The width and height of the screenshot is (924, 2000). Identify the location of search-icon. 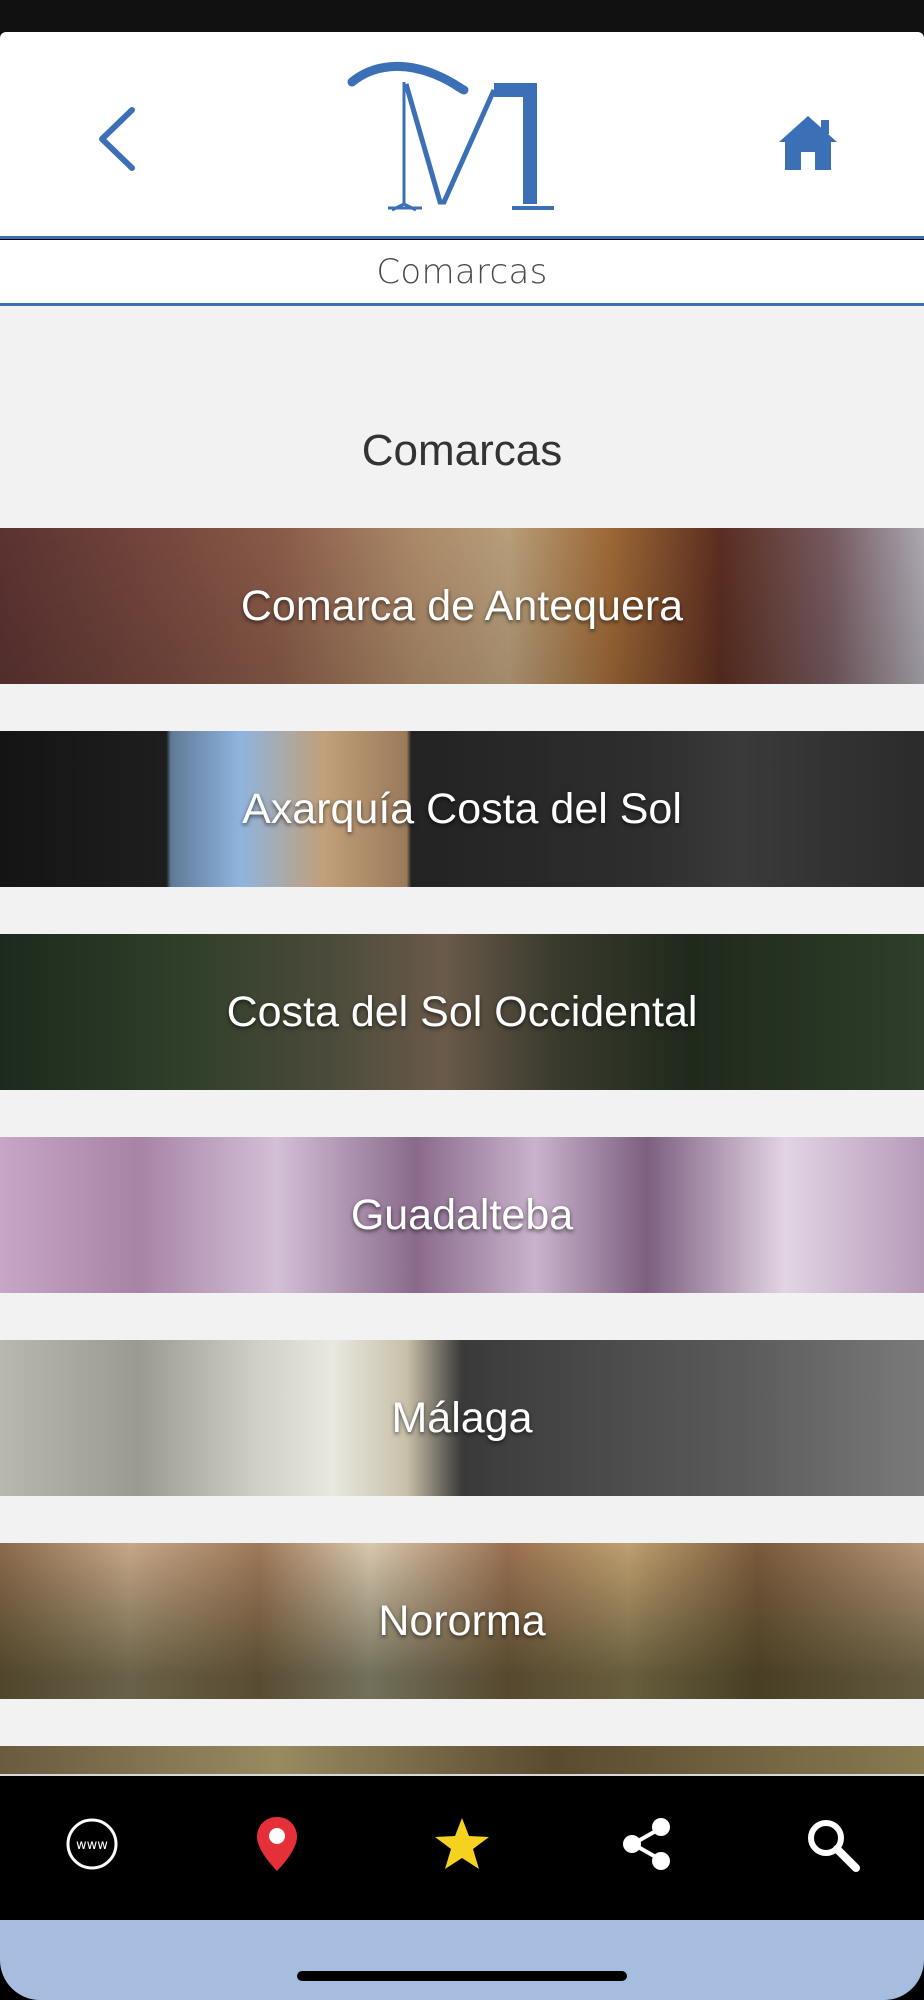
(834, 1846).